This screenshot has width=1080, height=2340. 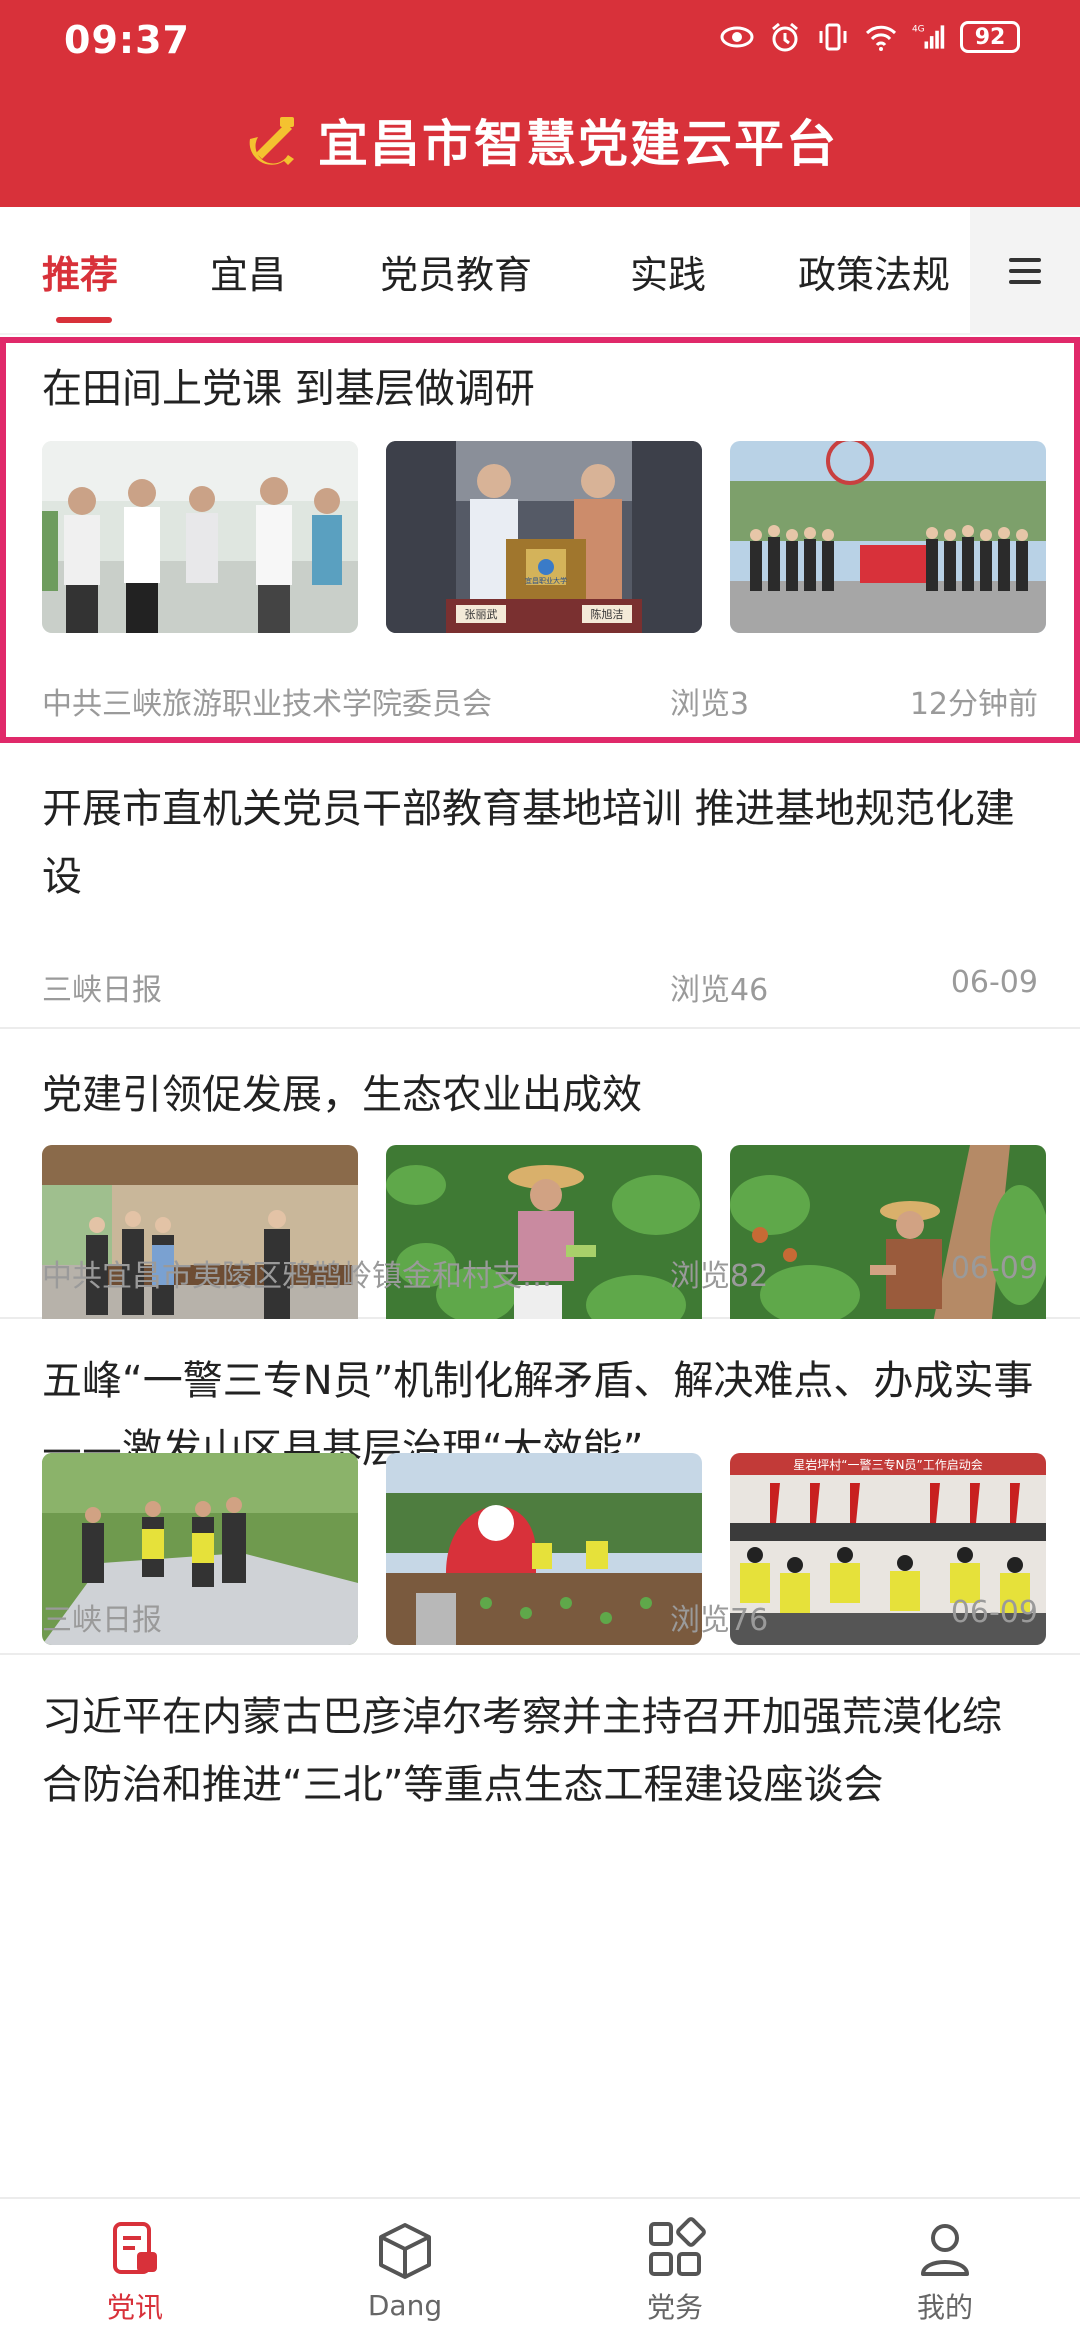 What do you see at coordinates (405, 2305) in the screenshot?
I see `nav-dang-label: Dang` at bounding box center [405, 2305].